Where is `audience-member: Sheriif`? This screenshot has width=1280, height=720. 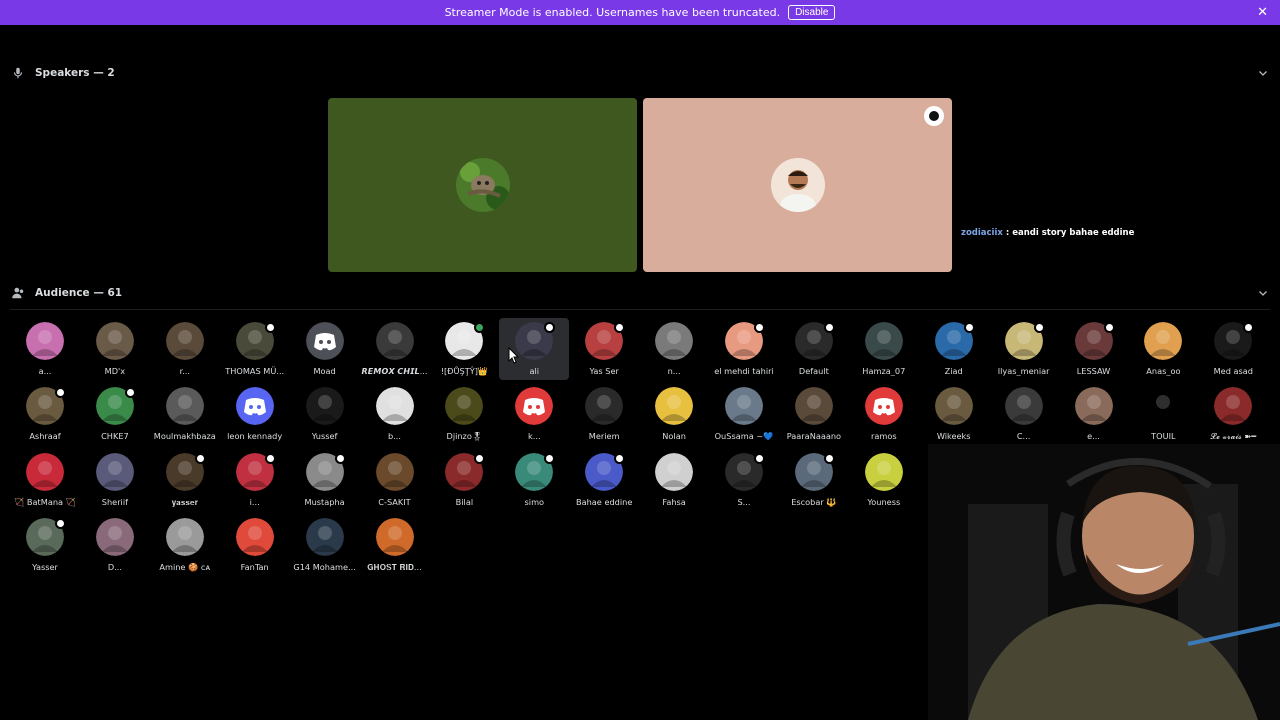
audience-member: Sheriif is located at coordinates (115, 480).